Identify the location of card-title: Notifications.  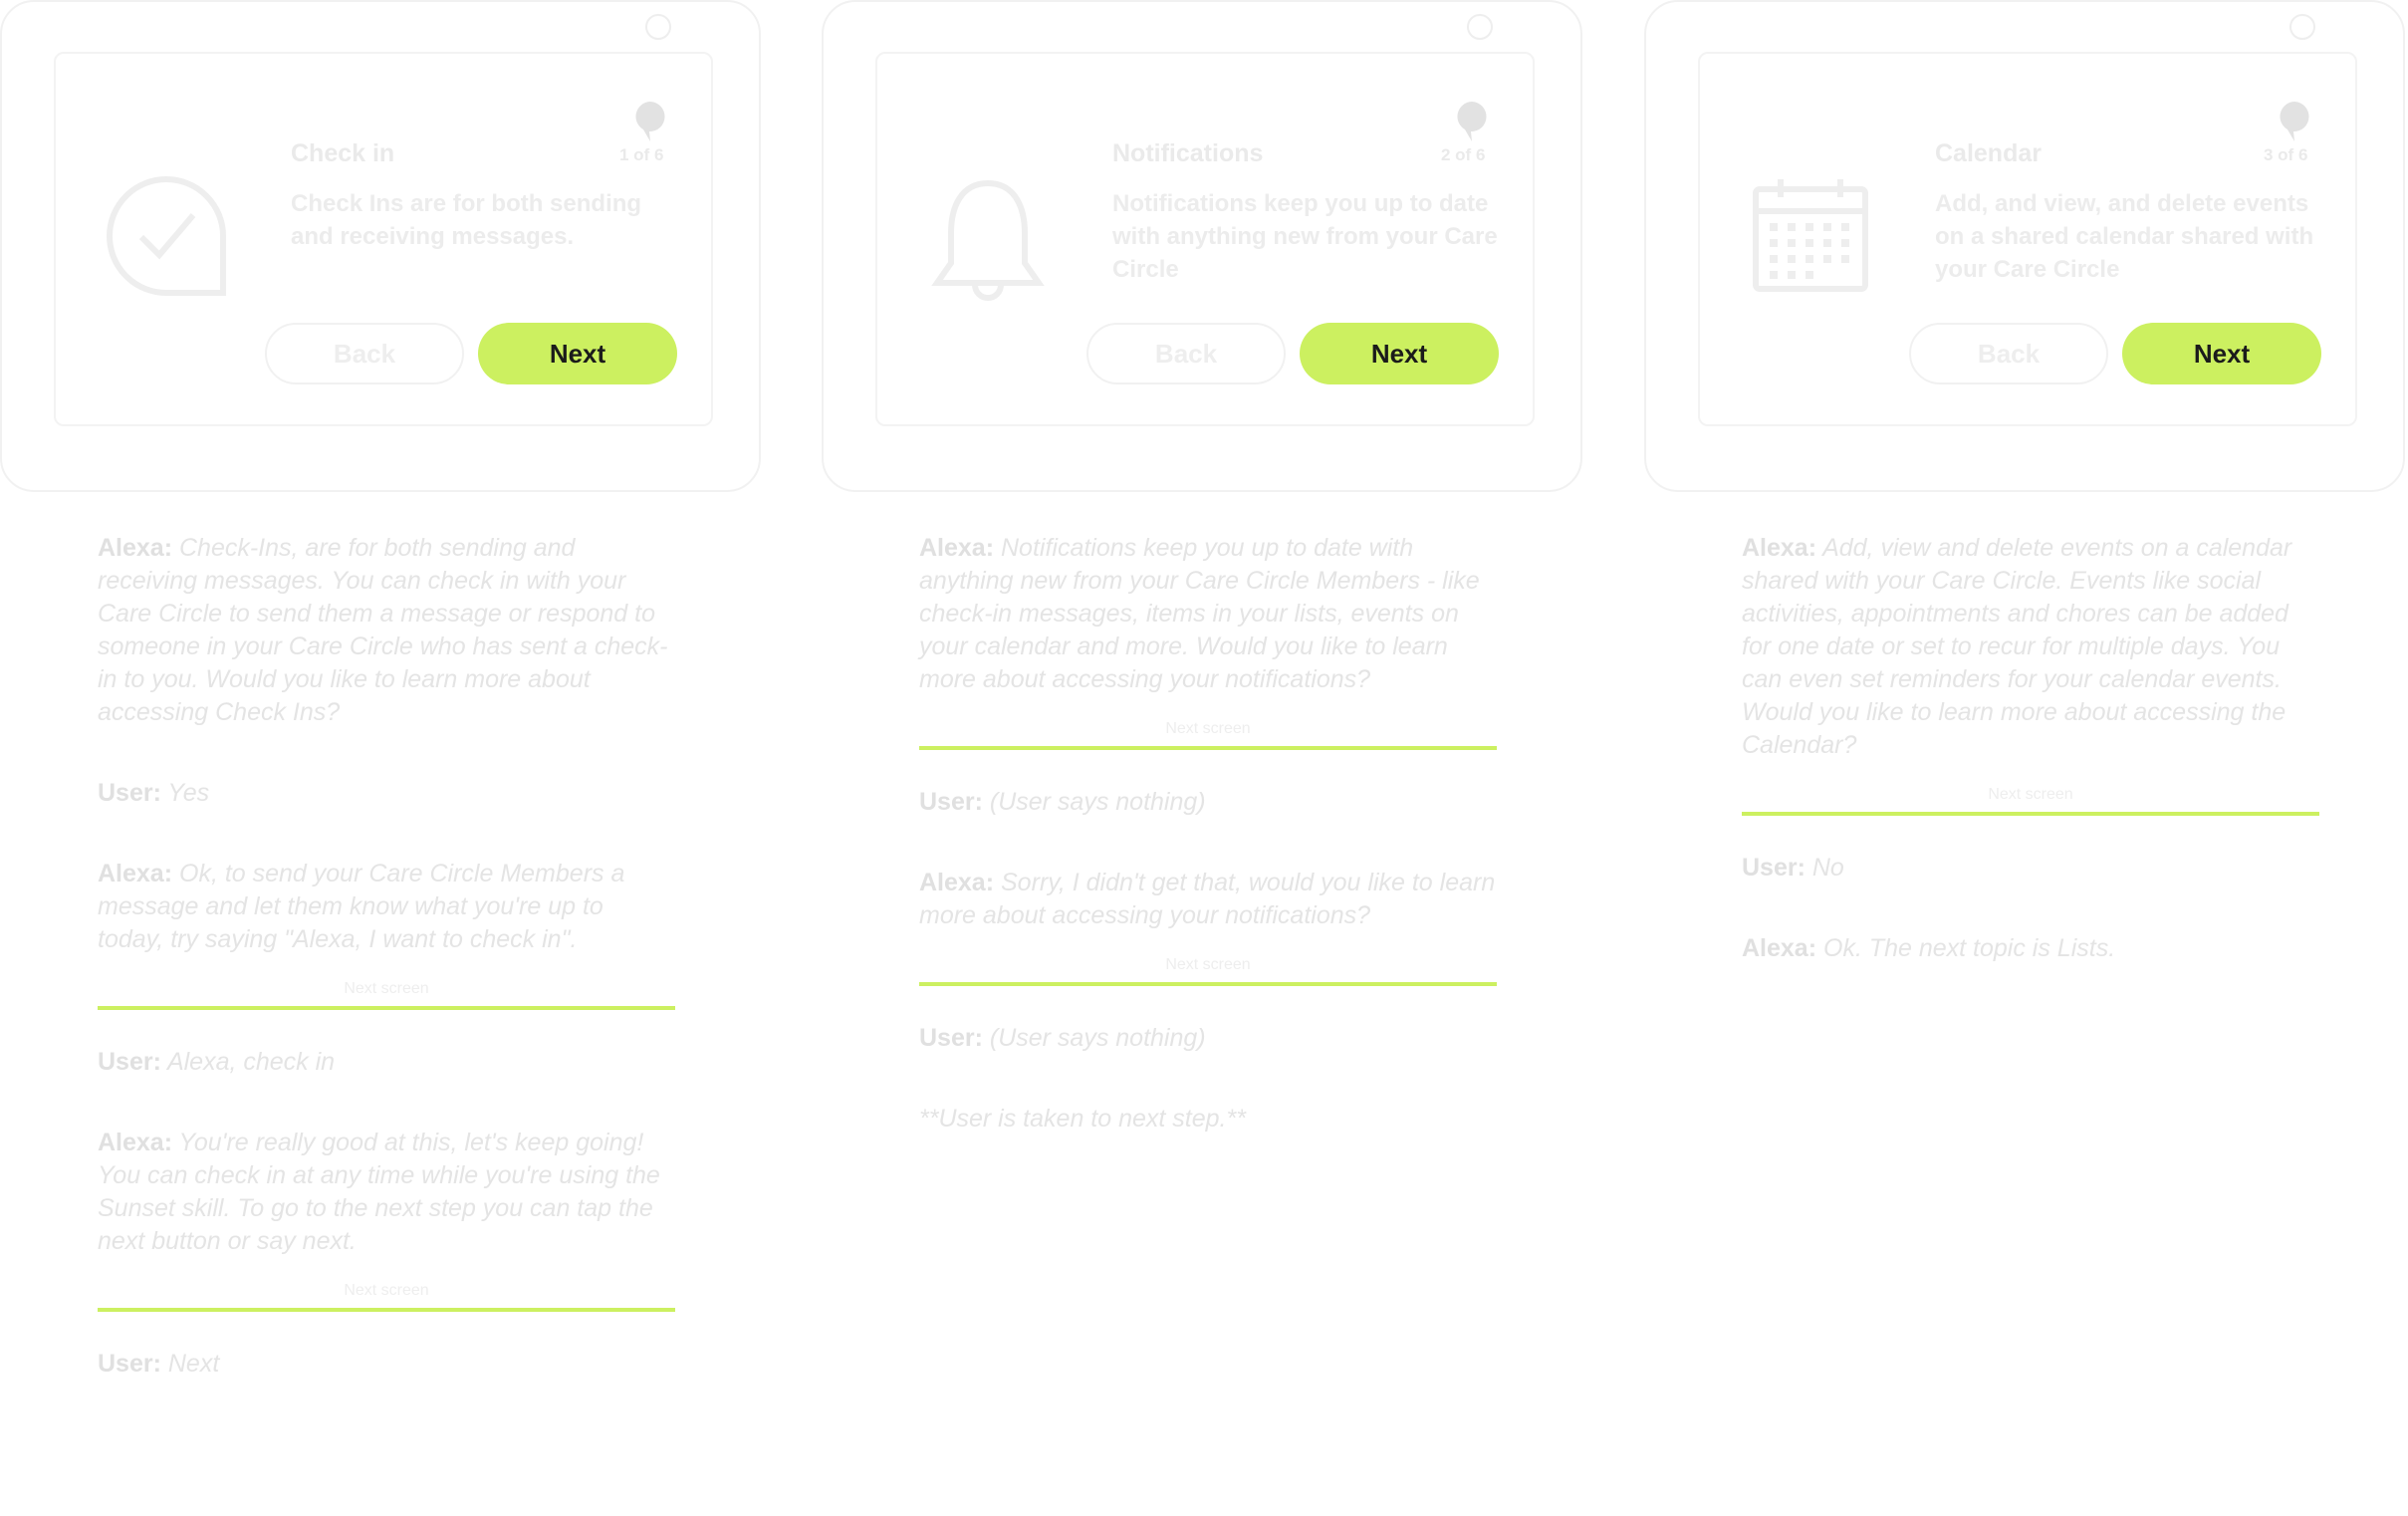
(1188, 153).